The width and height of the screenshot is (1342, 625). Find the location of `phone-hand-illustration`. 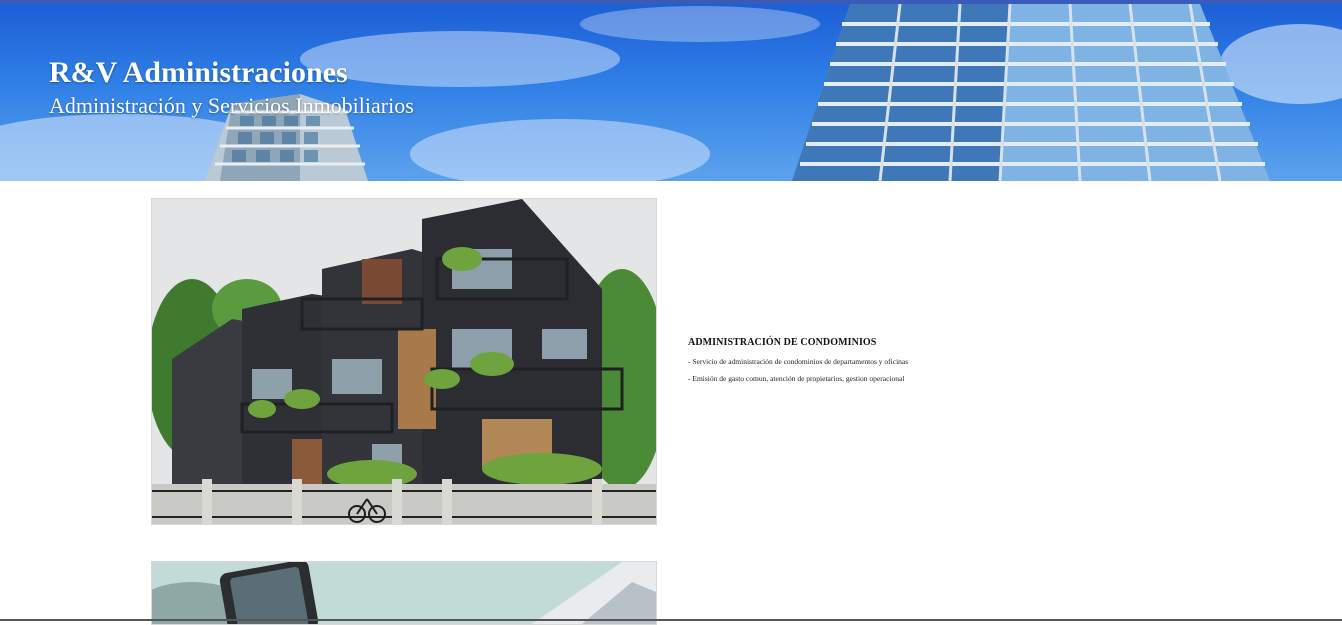

phone-hand-illustration is located at coordinates (404, 593).